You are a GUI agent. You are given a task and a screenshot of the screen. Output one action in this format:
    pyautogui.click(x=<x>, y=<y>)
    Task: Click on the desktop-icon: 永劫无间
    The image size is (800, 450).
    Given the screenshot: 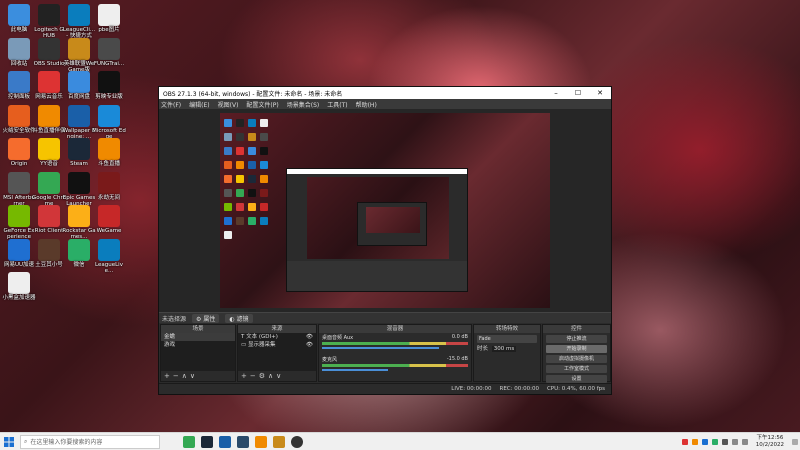 What is the action you would take?
    pyautogui.click(x=109, y=186)
    